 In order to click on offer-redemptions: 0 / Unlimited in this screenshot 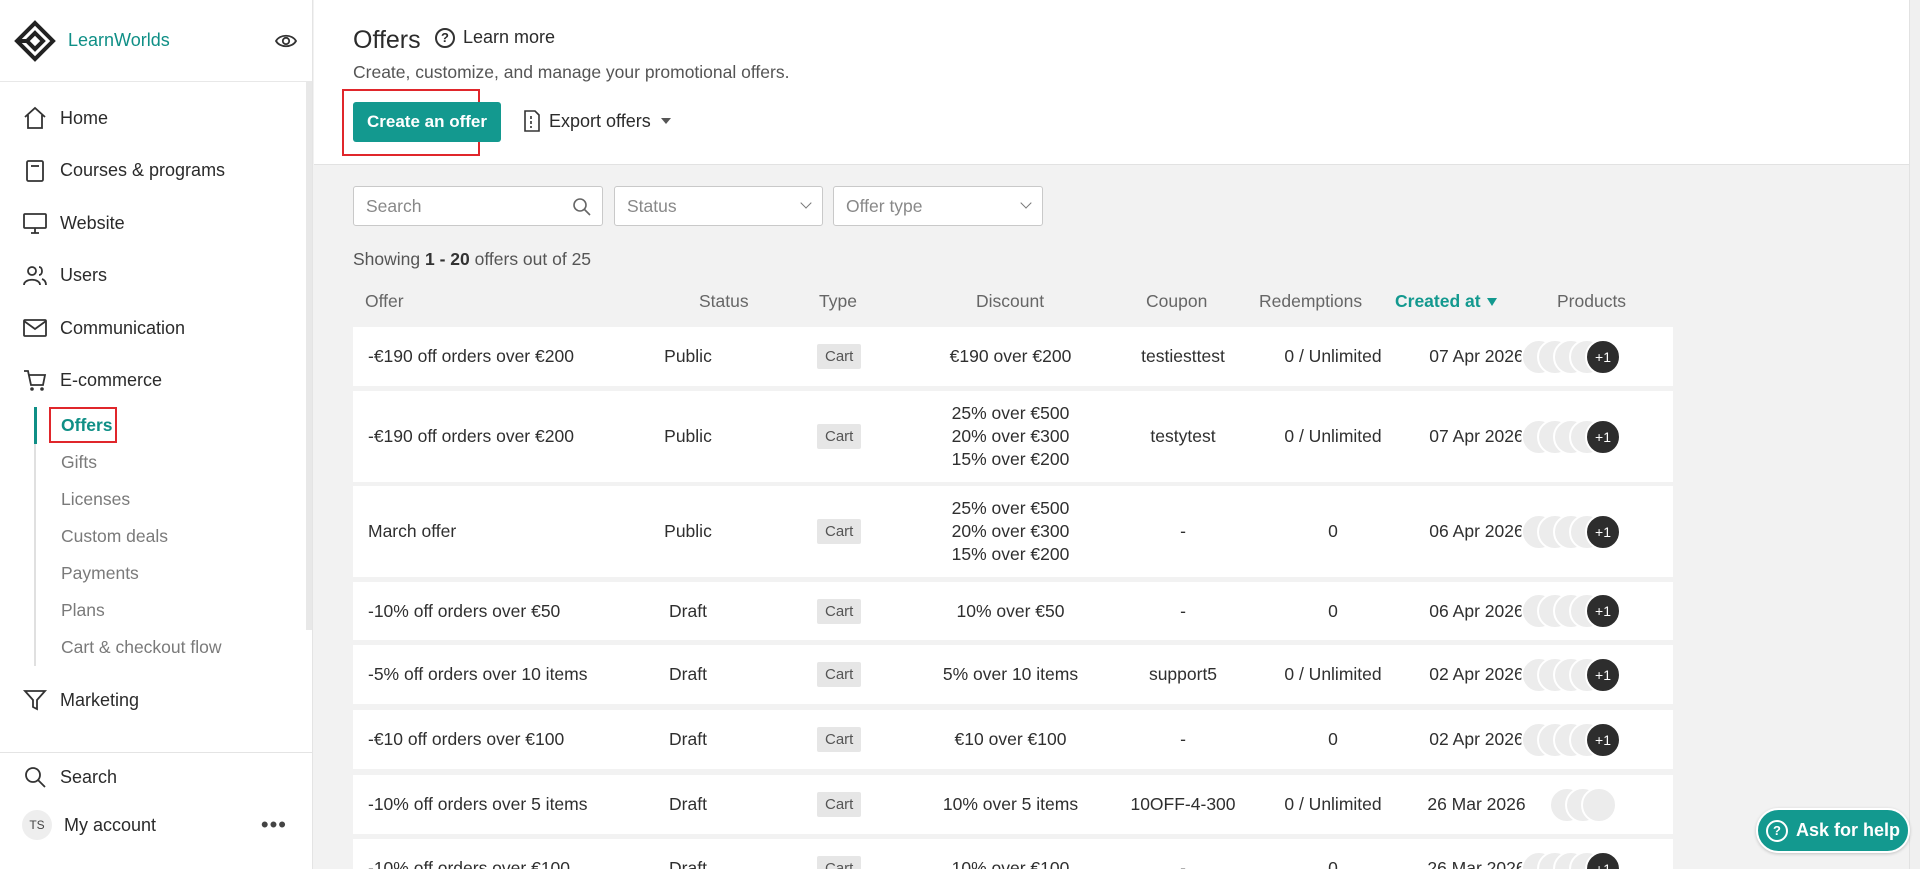, I will do `click(1333, 674)`.